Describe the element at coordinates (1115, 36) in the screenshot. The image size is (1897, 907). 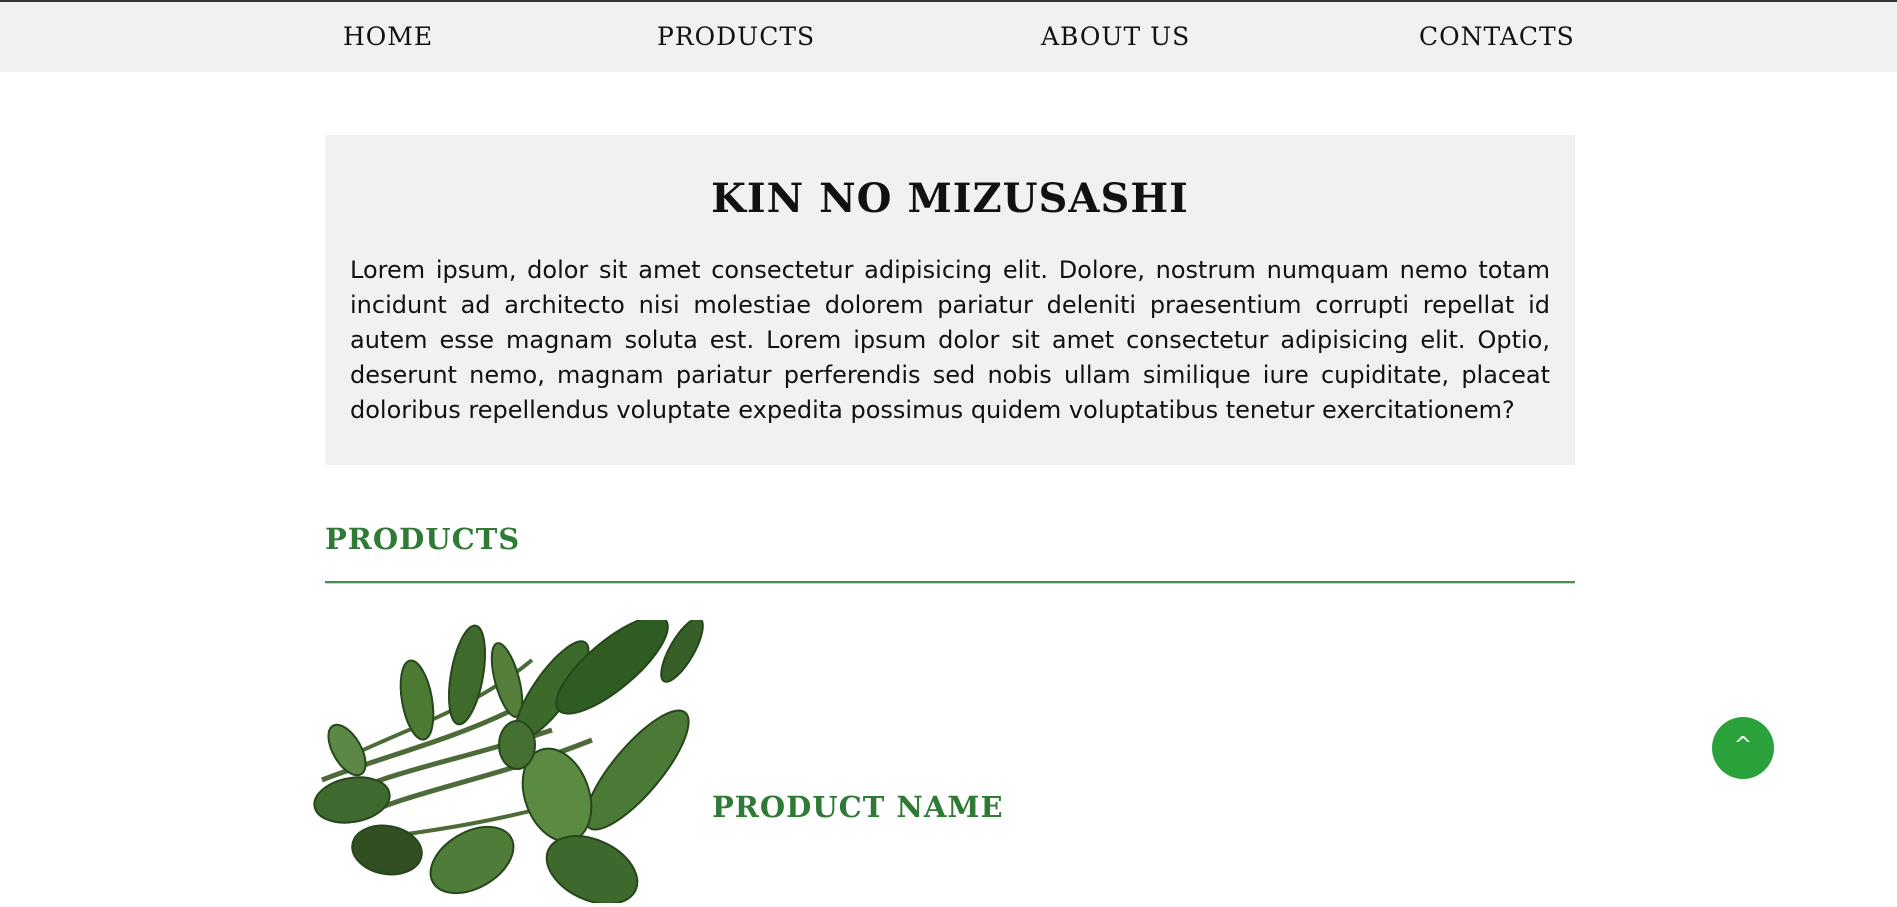
I see `nav-about-us-link: ABOUT US` at that location.